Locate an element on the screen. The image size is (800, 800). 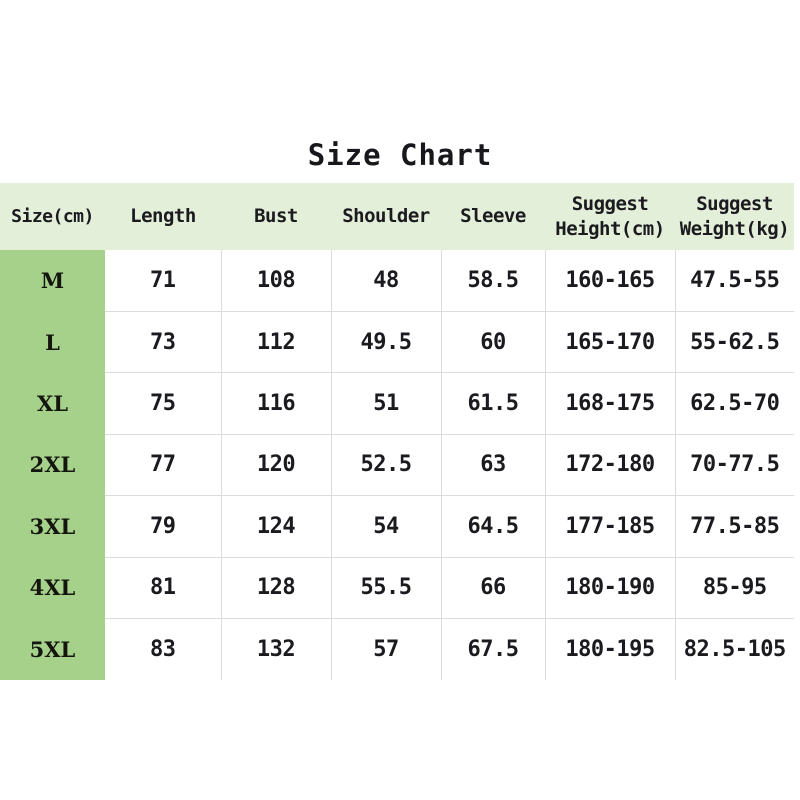
column-header-bust: Bust is located at coordinates (276, 216).